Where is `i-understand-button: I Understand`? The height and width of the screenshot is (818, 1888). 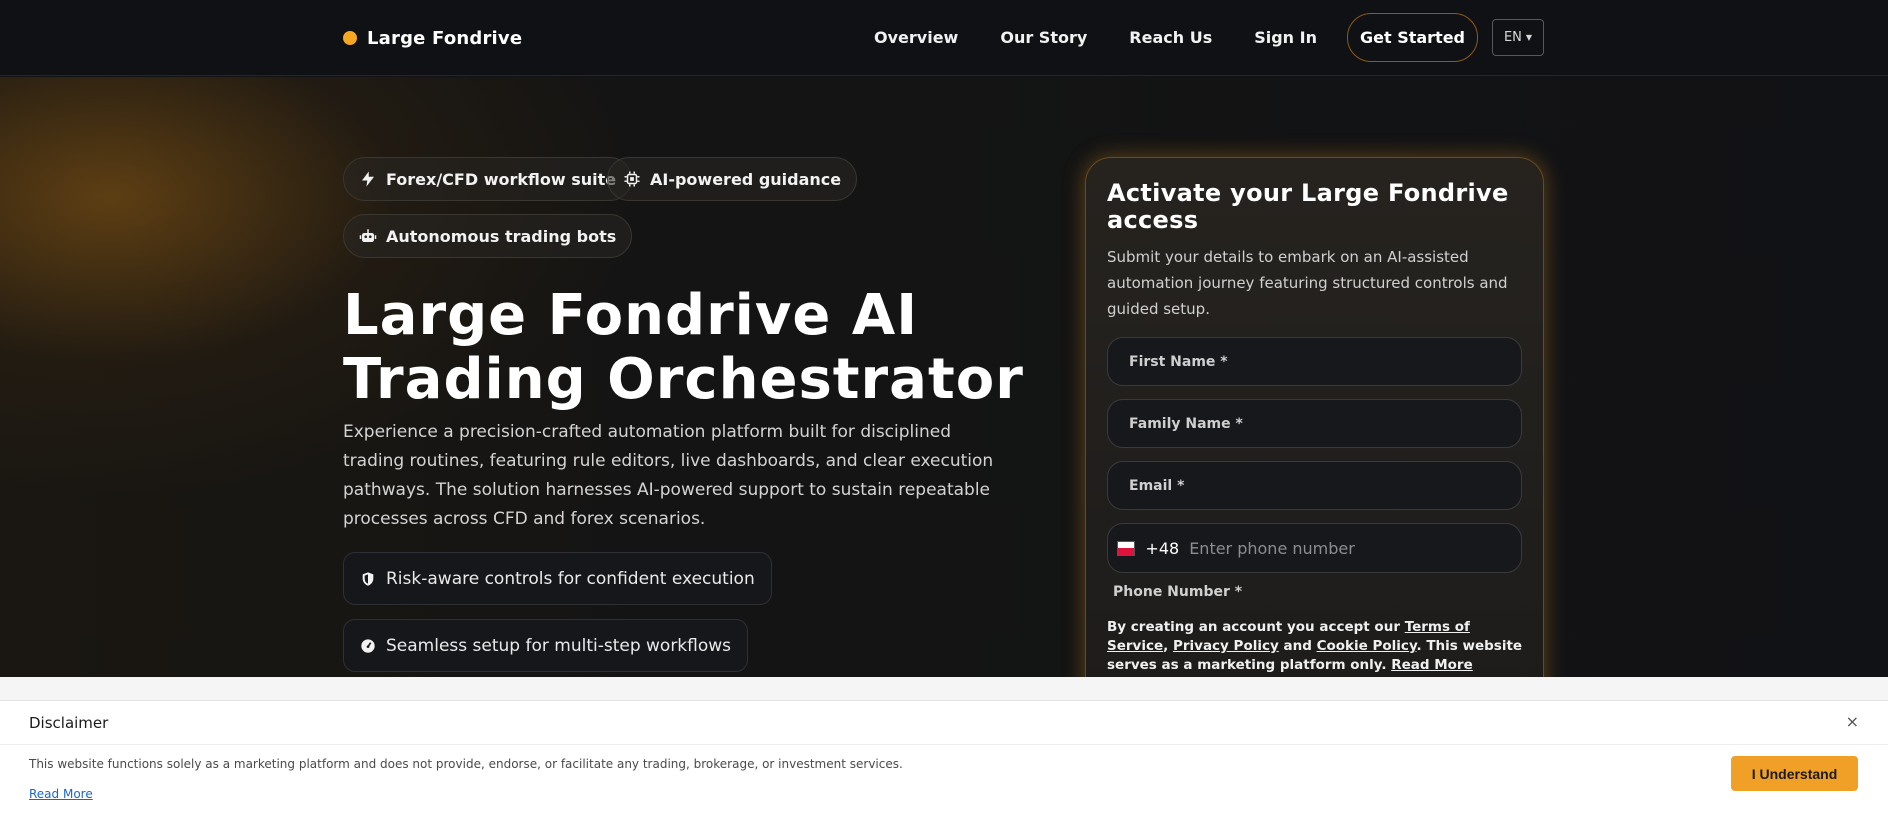
i-understand-button: I Understand is located at coordinates (1794, 773).